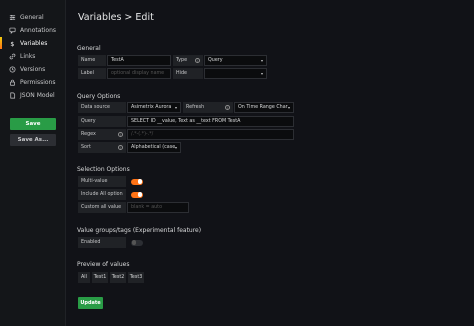 The image size is (474, 326). I want to click on label-label: Label, so click(92, 73).